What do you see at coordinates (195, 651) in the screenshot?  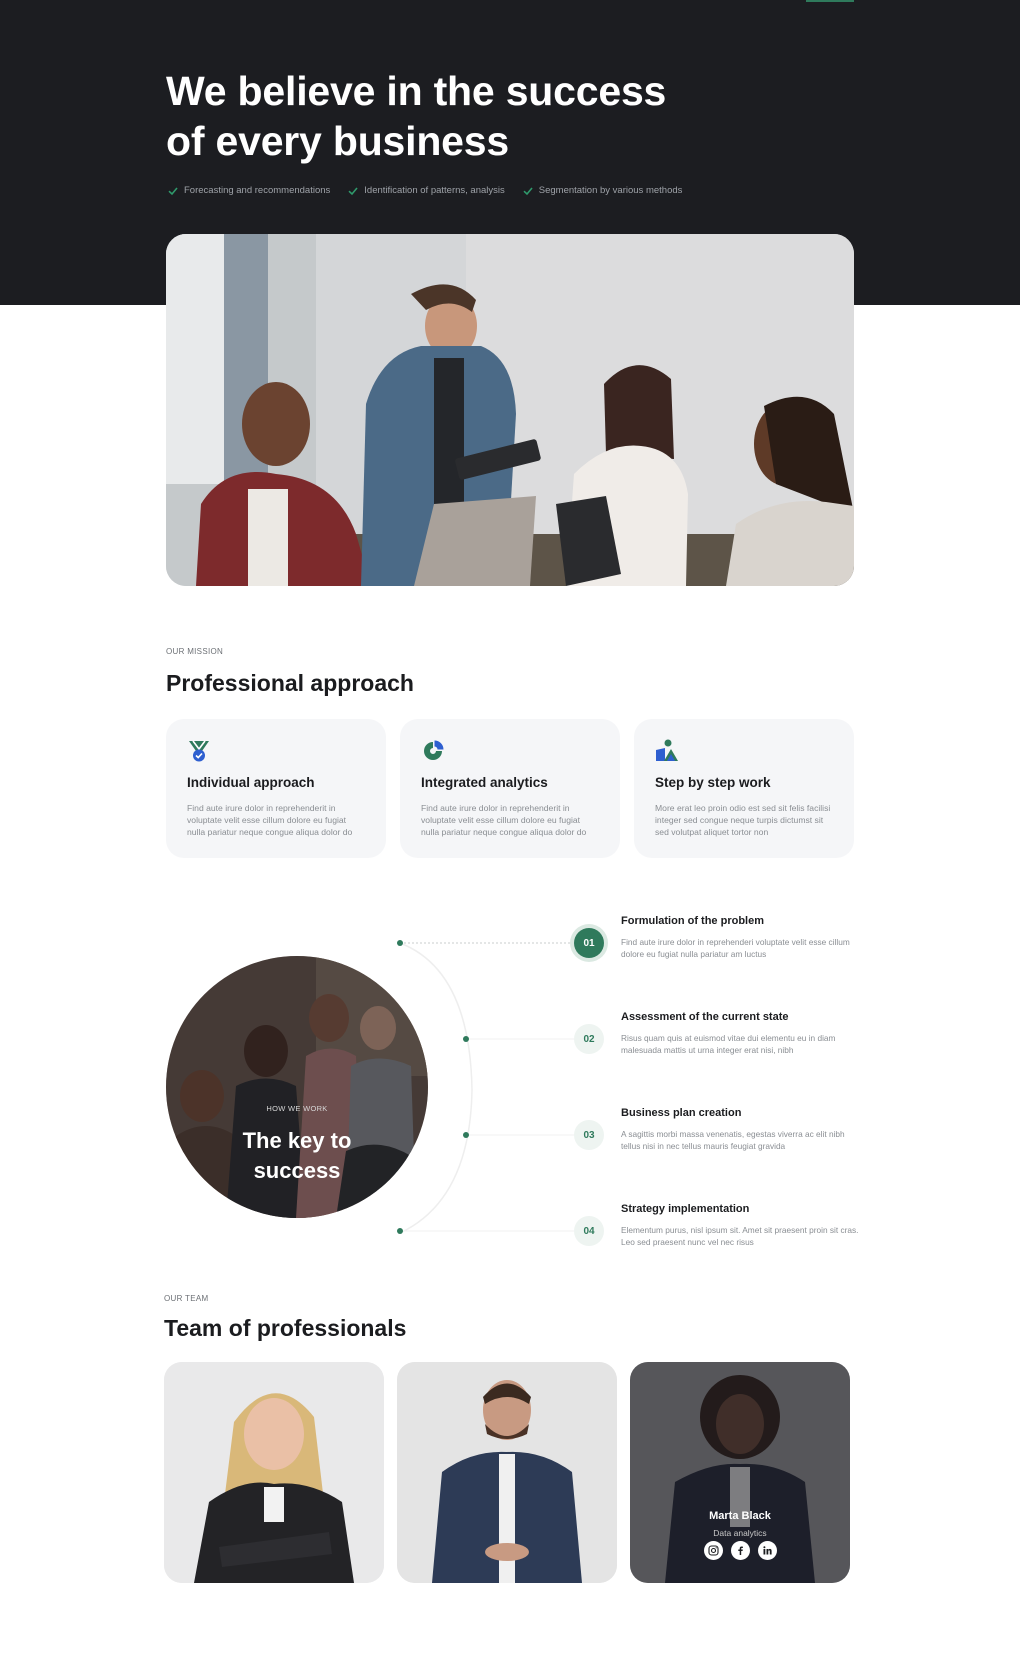 I see `mission-eyebrow: OUR MISSION` at bounding box center [195, 651].